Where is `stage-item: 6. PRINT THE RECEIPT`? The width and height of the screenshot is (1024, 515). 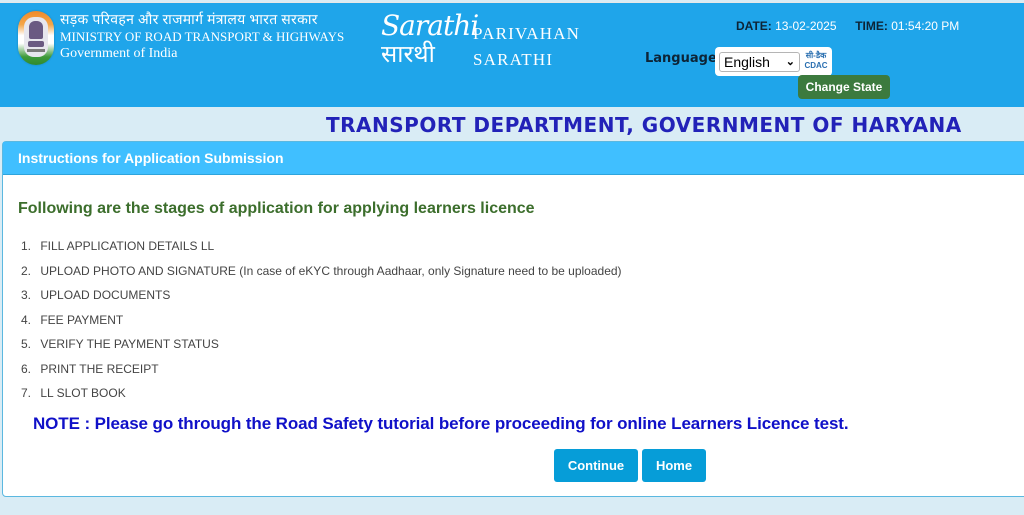
stage-item: 6. PRINT THE RECEIPT is located at coordinates (90, 368).